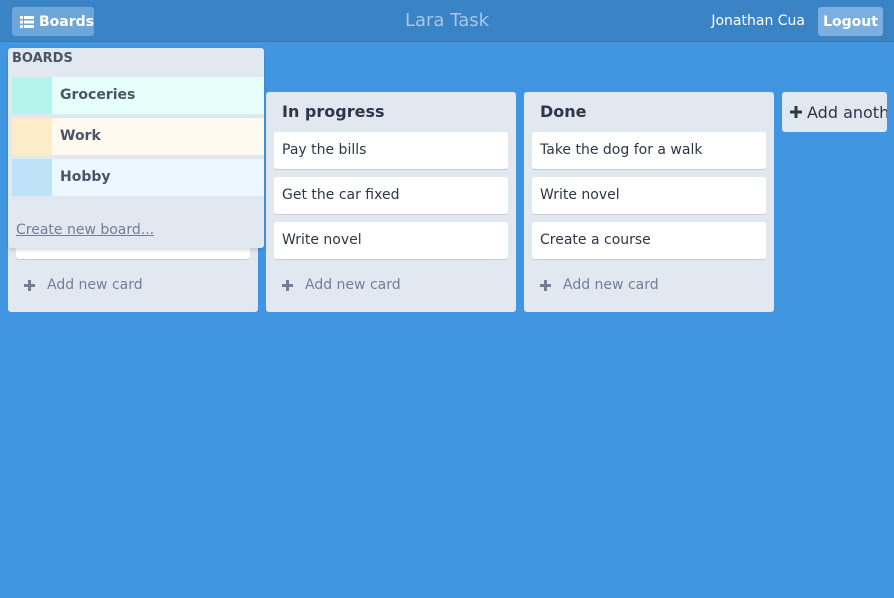 The image size is (894, 598). I want to click on user-name: Jonathan Cua, so click(758, 21).